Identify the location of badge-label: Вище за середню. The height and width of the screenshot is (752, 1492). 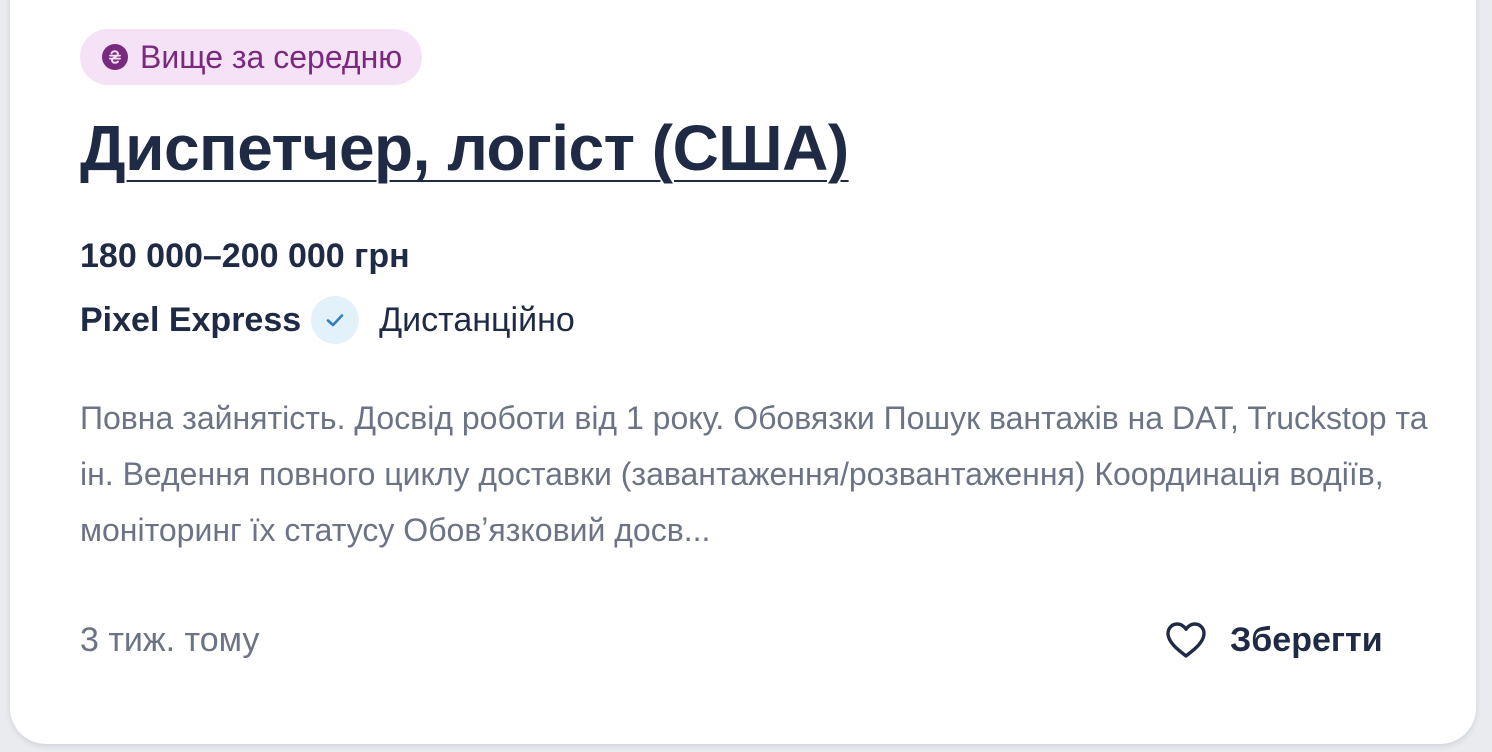
(271, 56).